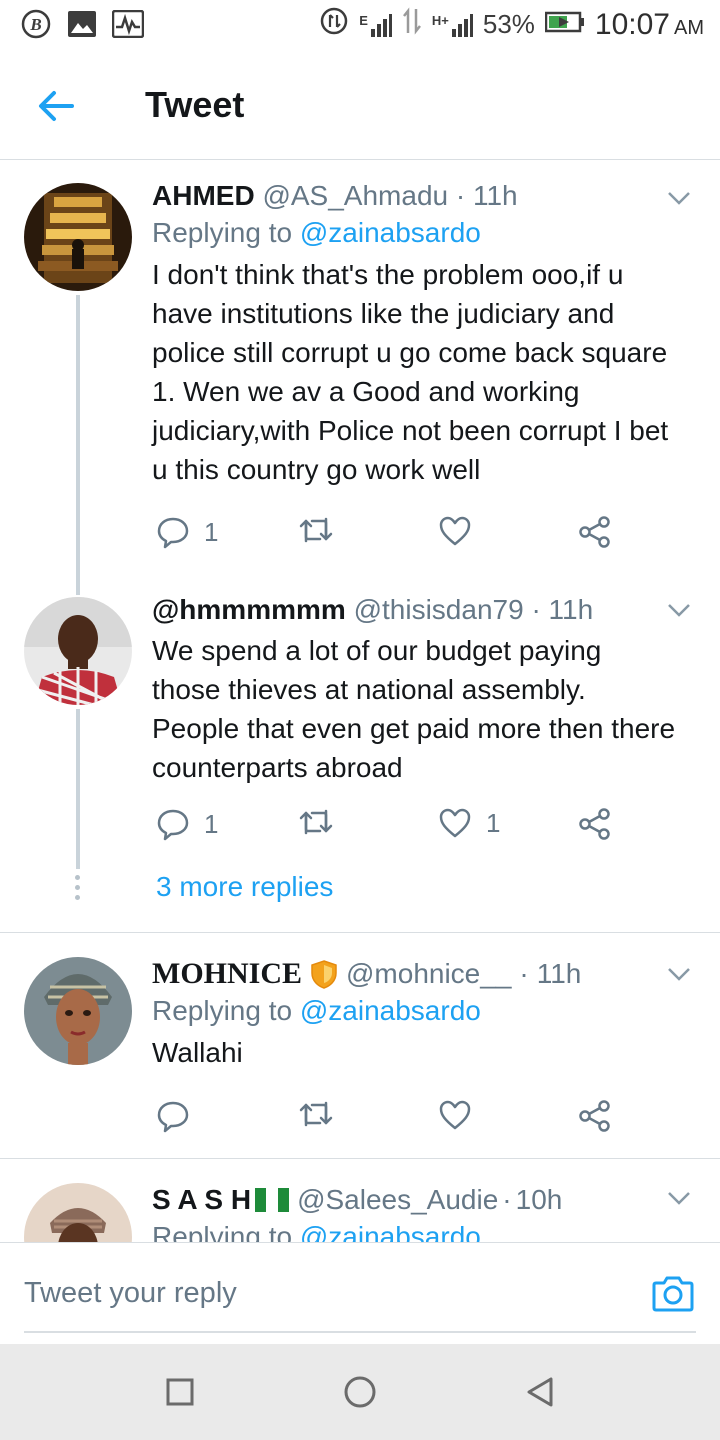 The width and height of the screenshot is (720, 1440). I want to click on tweet-actions: 1 1, so click(387, 827).